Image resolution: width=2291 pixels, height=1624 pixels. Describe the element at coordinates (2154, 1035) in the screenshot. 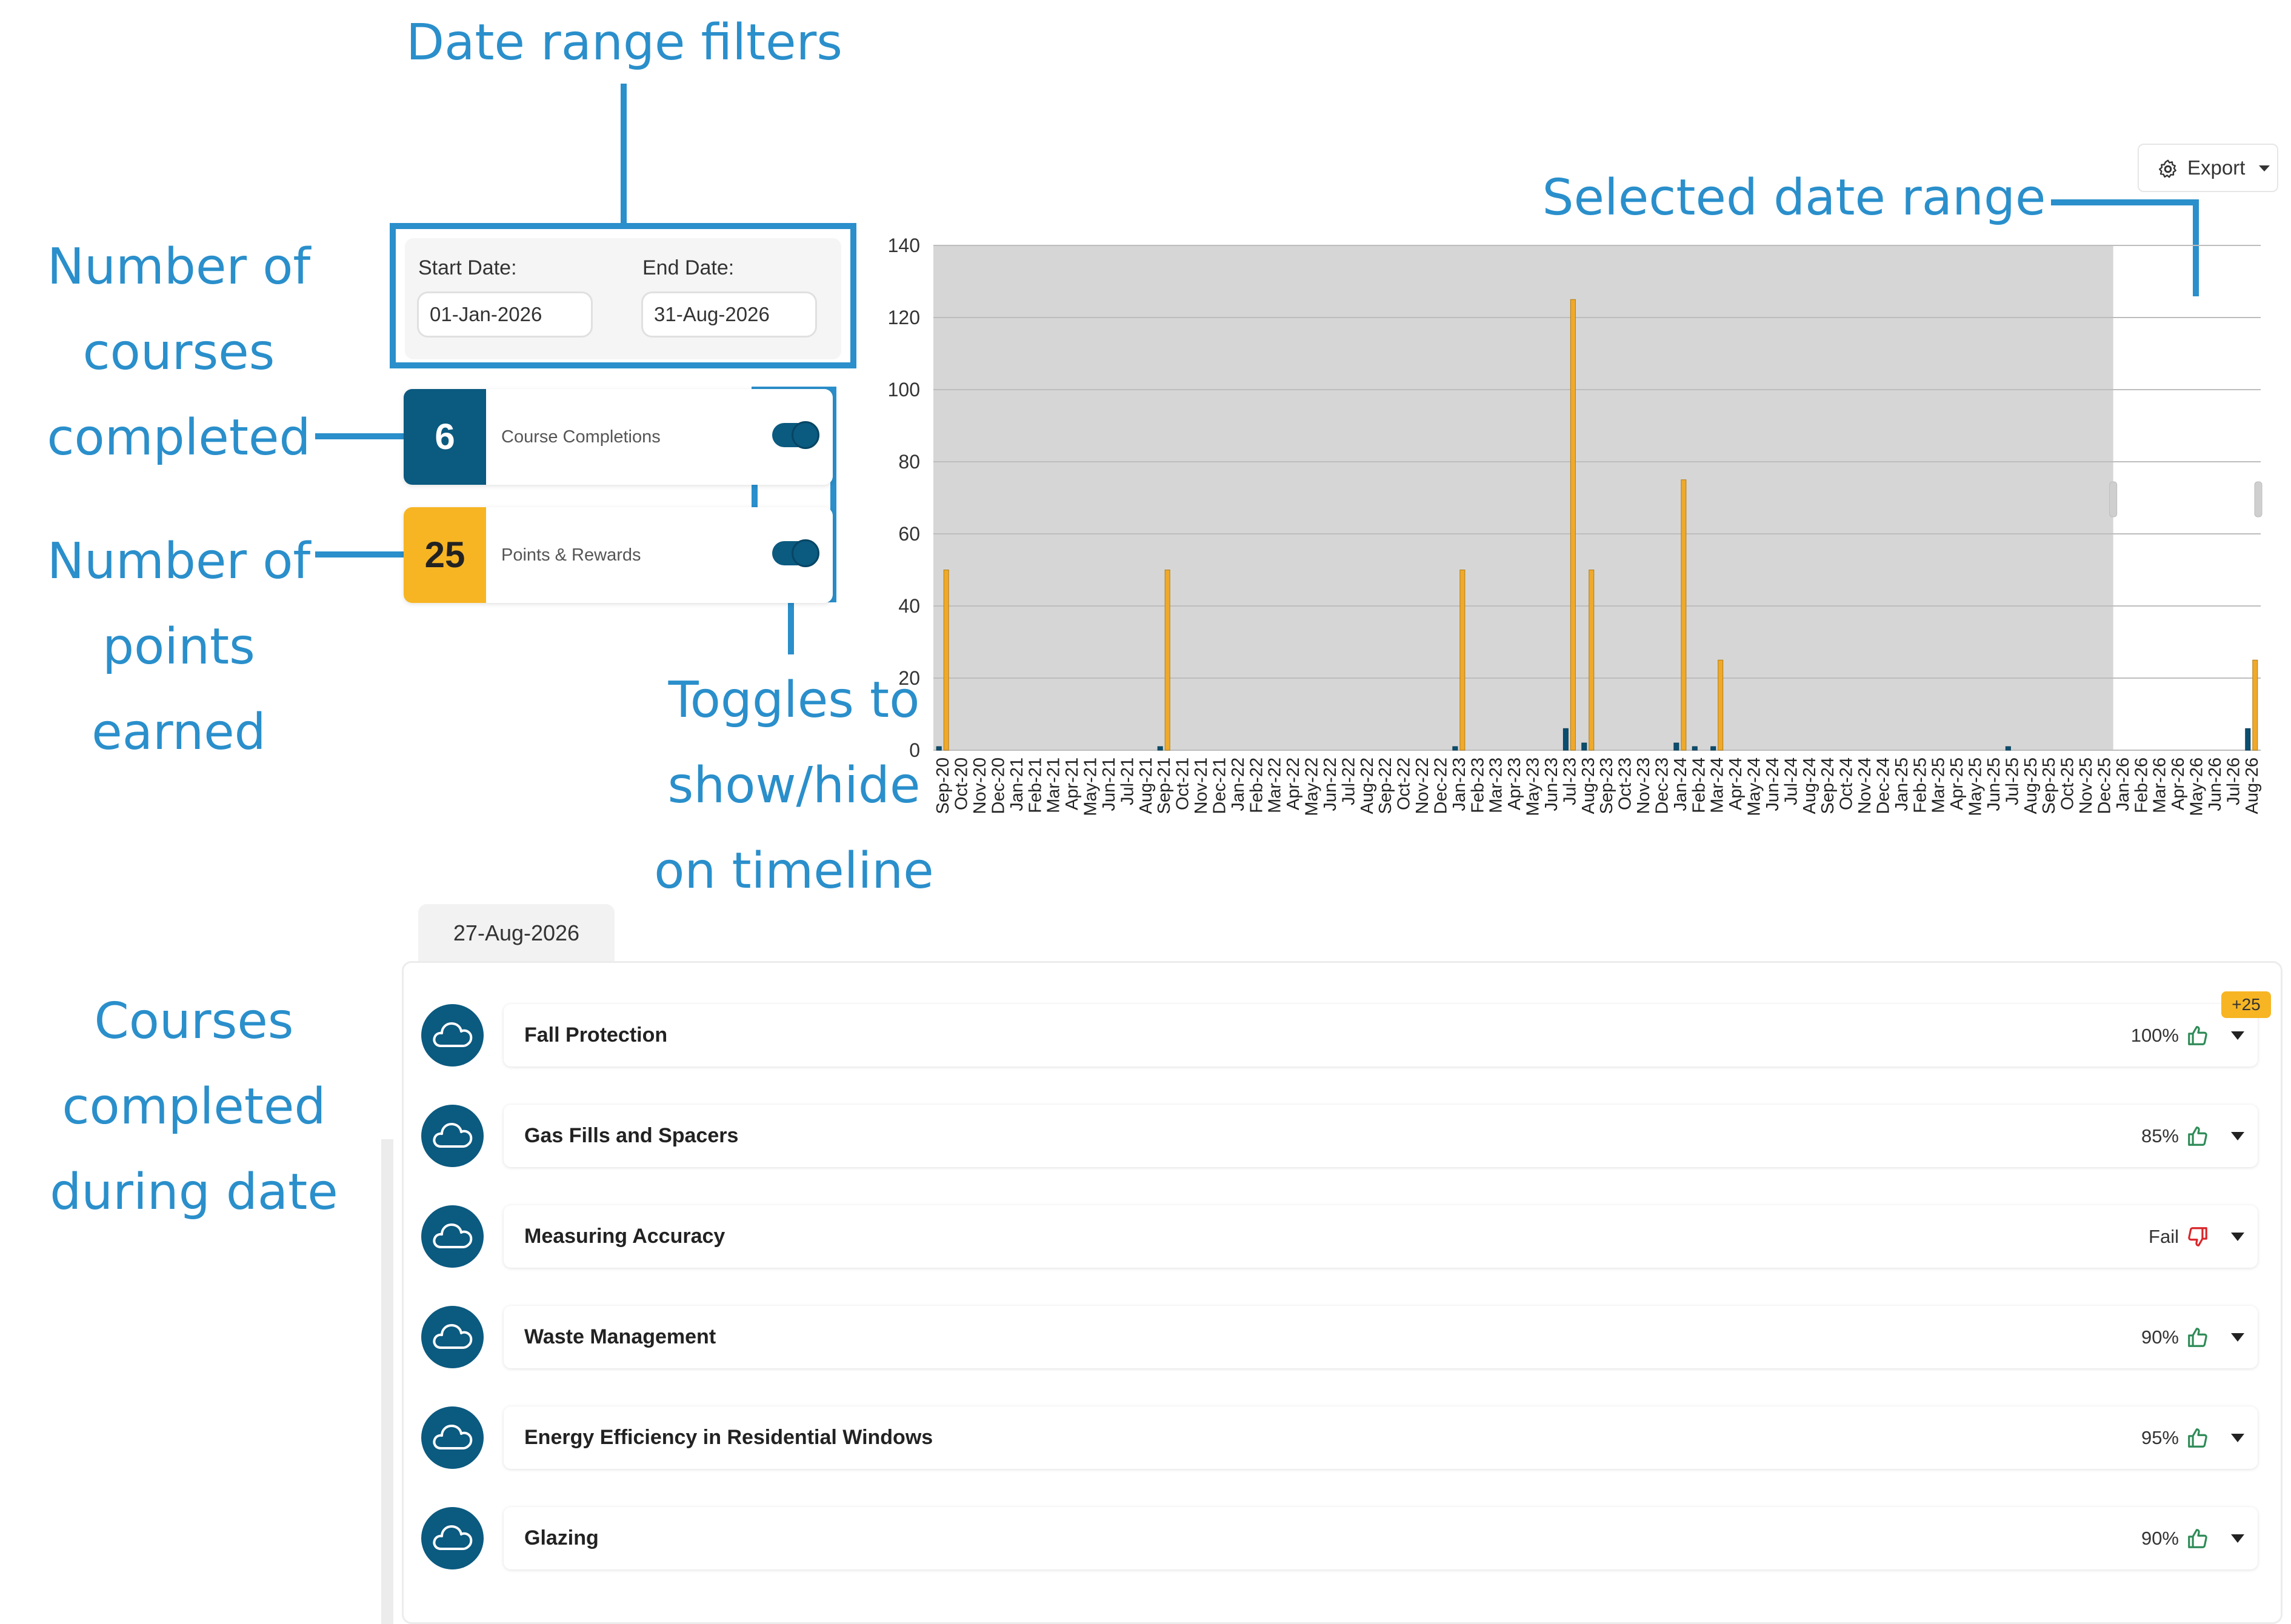

I see `course-score: 100%` at that location.